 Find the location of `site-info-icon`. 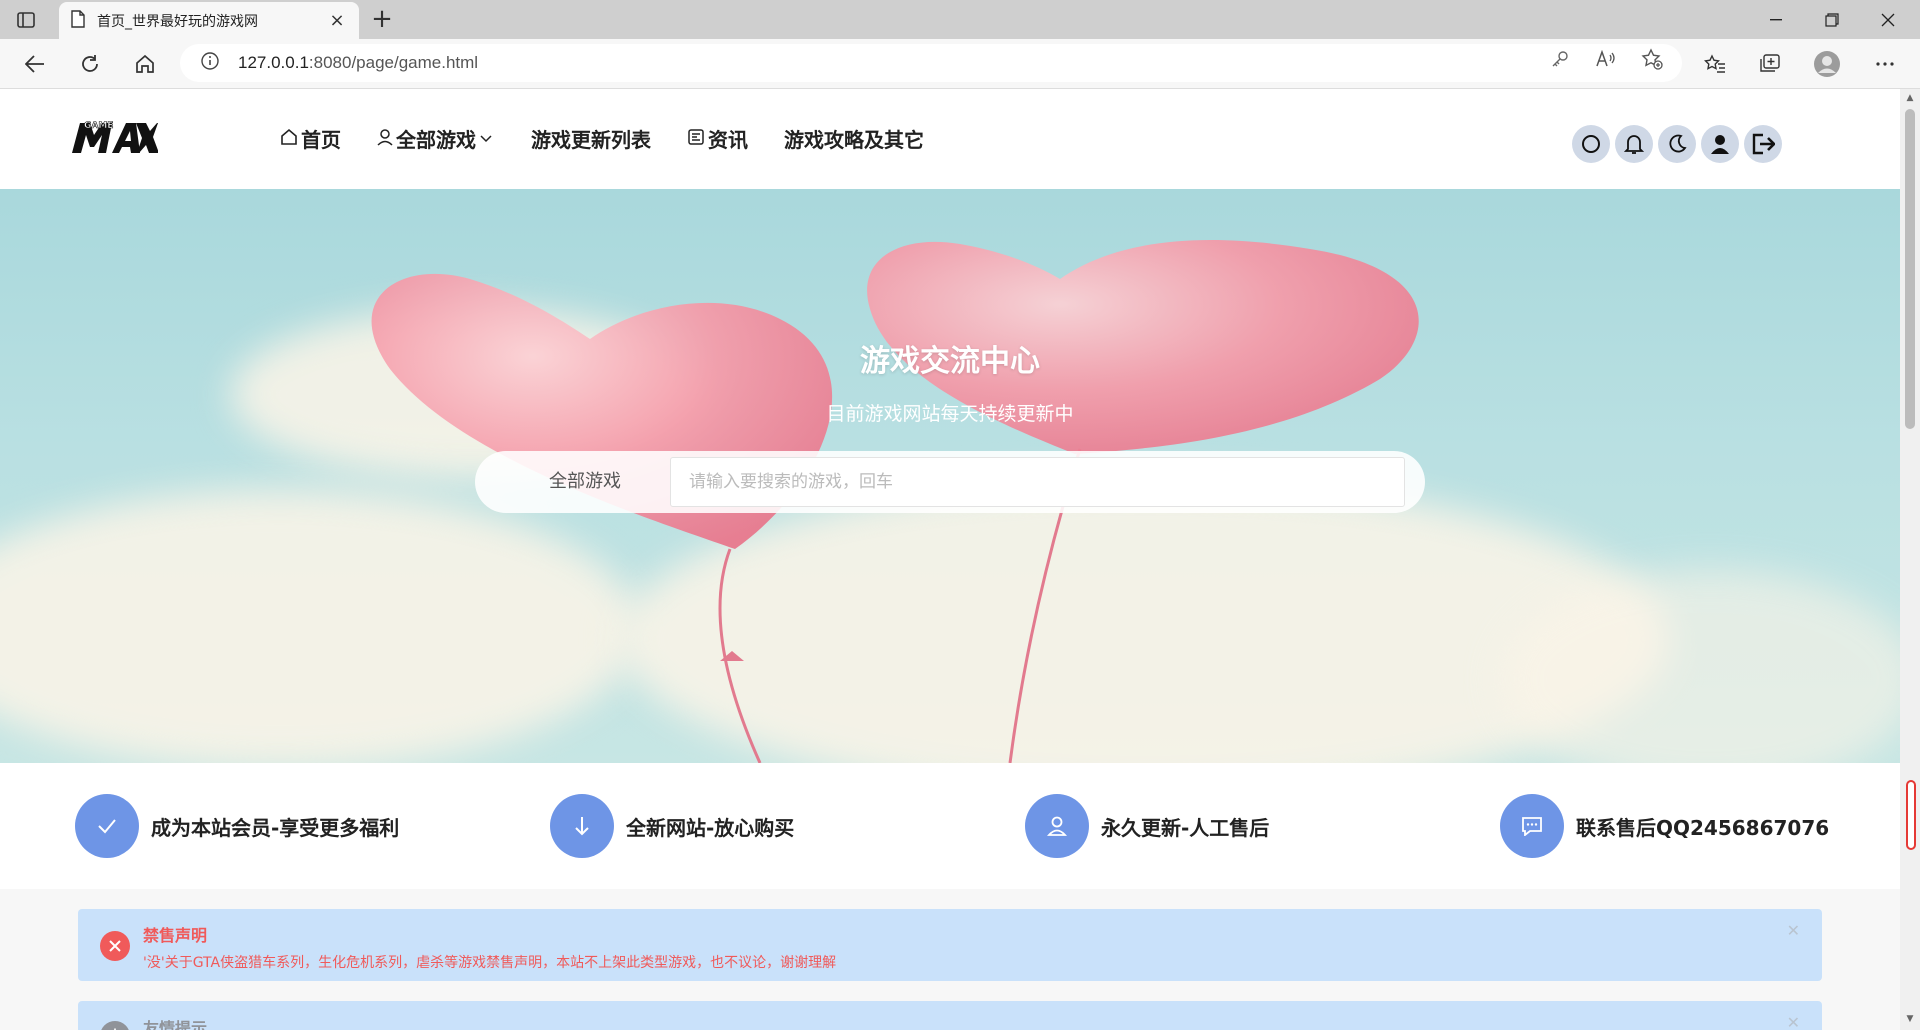

site-info-icon is located at coordinates (210, 63).